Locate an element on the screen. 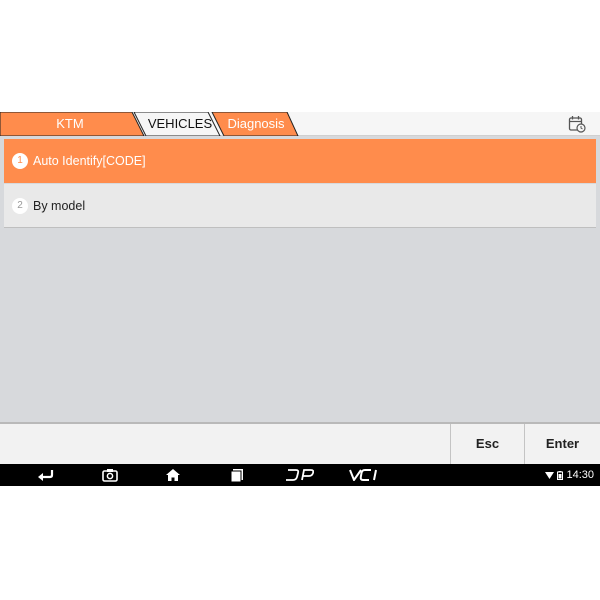  calendar-clock-icon is located at coordinates (577, 124).